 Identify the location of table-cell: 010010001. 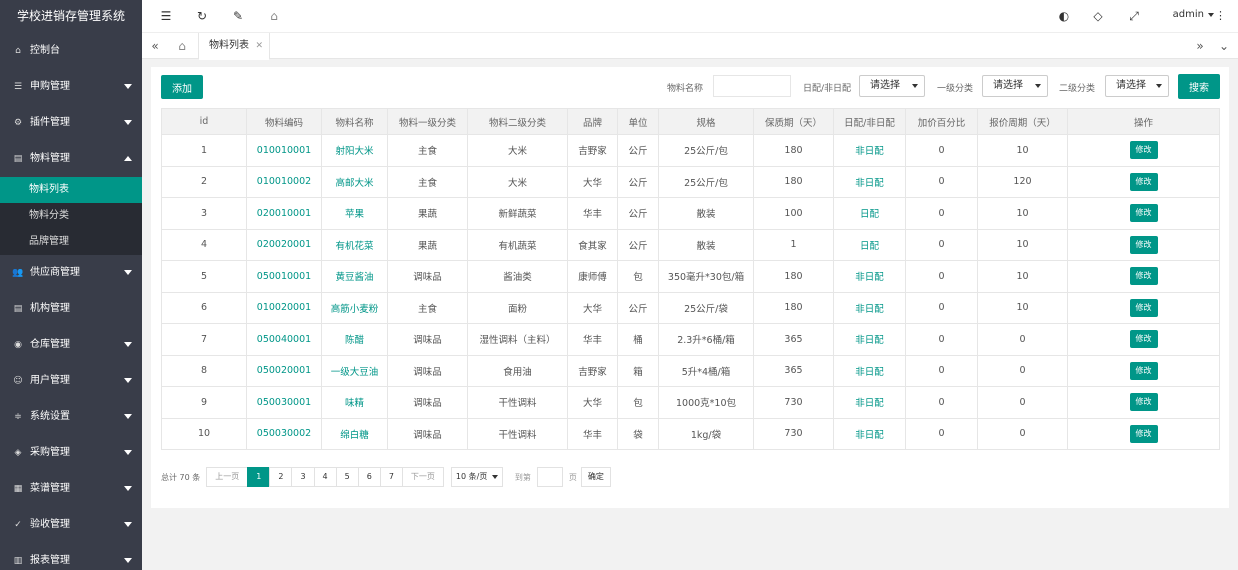
(284, 150).